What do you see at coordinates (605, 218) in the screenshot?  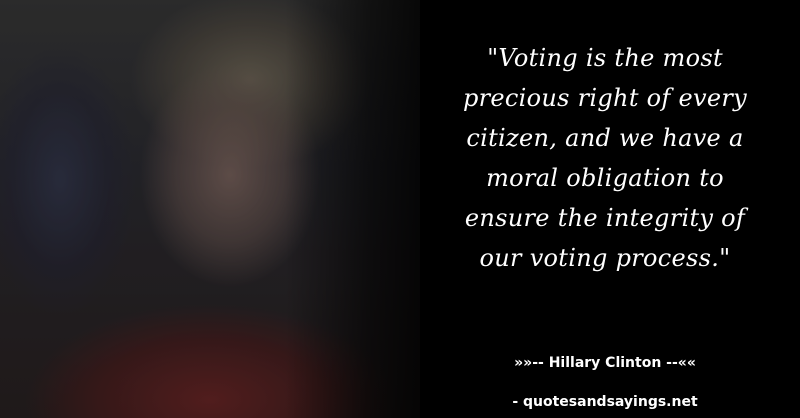 I see `quote-line: ensure the integrity of` at bounding box center [605, 218].